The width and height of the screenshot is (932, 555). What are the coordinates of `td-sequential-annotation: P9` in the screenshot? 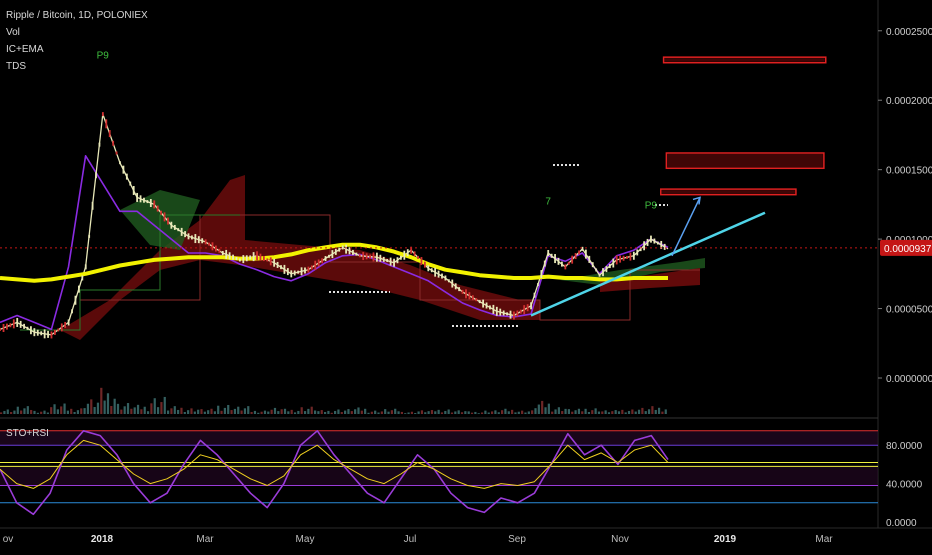 It's located at (651, 206).